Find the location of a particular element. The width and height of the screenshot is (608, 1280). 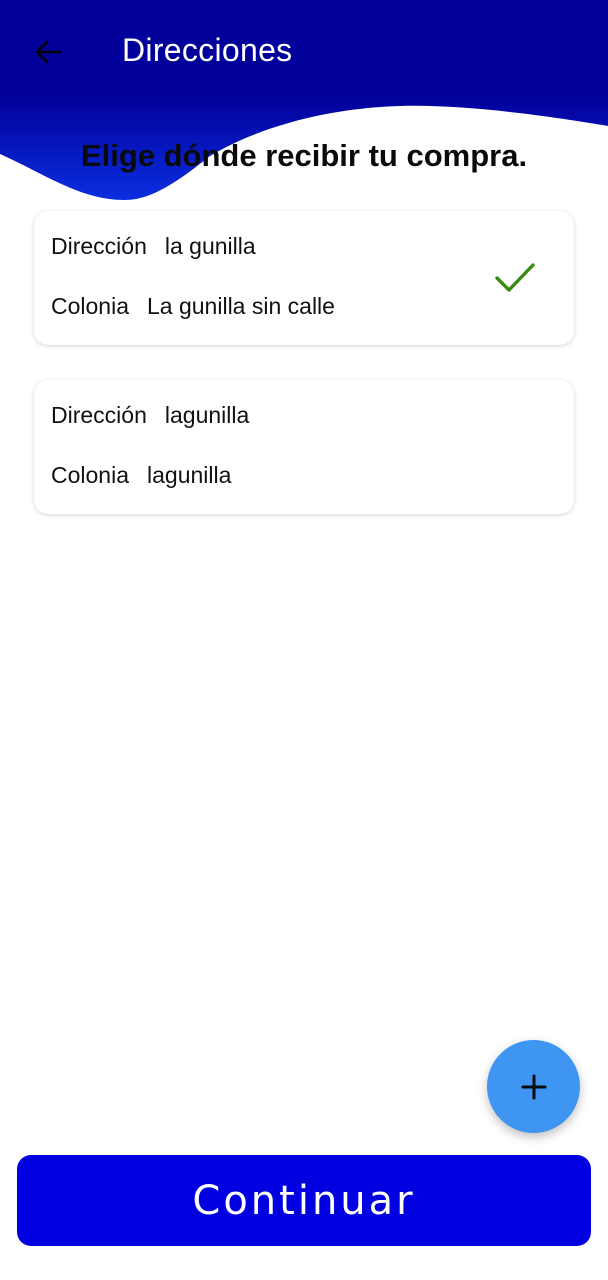

page-title: Direcciones is located at coordinates (207, 50).